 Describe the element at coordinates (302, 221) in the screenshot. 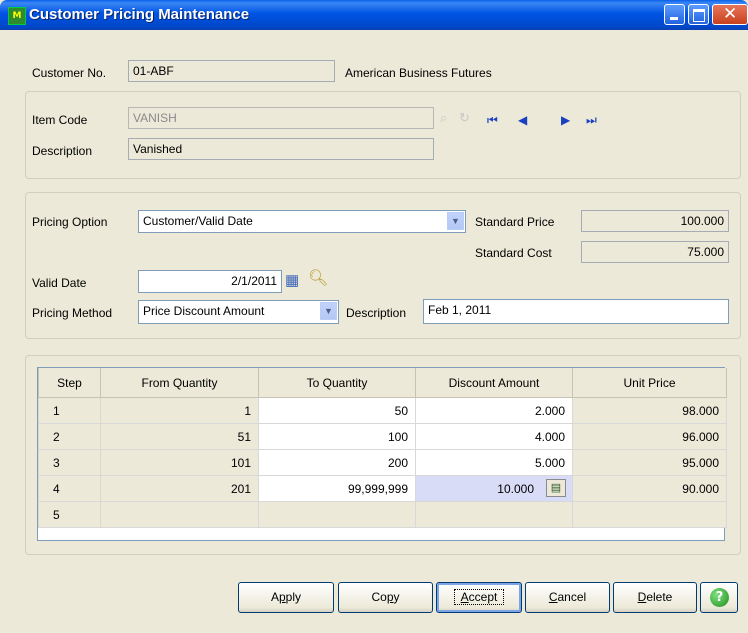

I see `pricing-option-select: Customer/Valid Date ▼` at that location.